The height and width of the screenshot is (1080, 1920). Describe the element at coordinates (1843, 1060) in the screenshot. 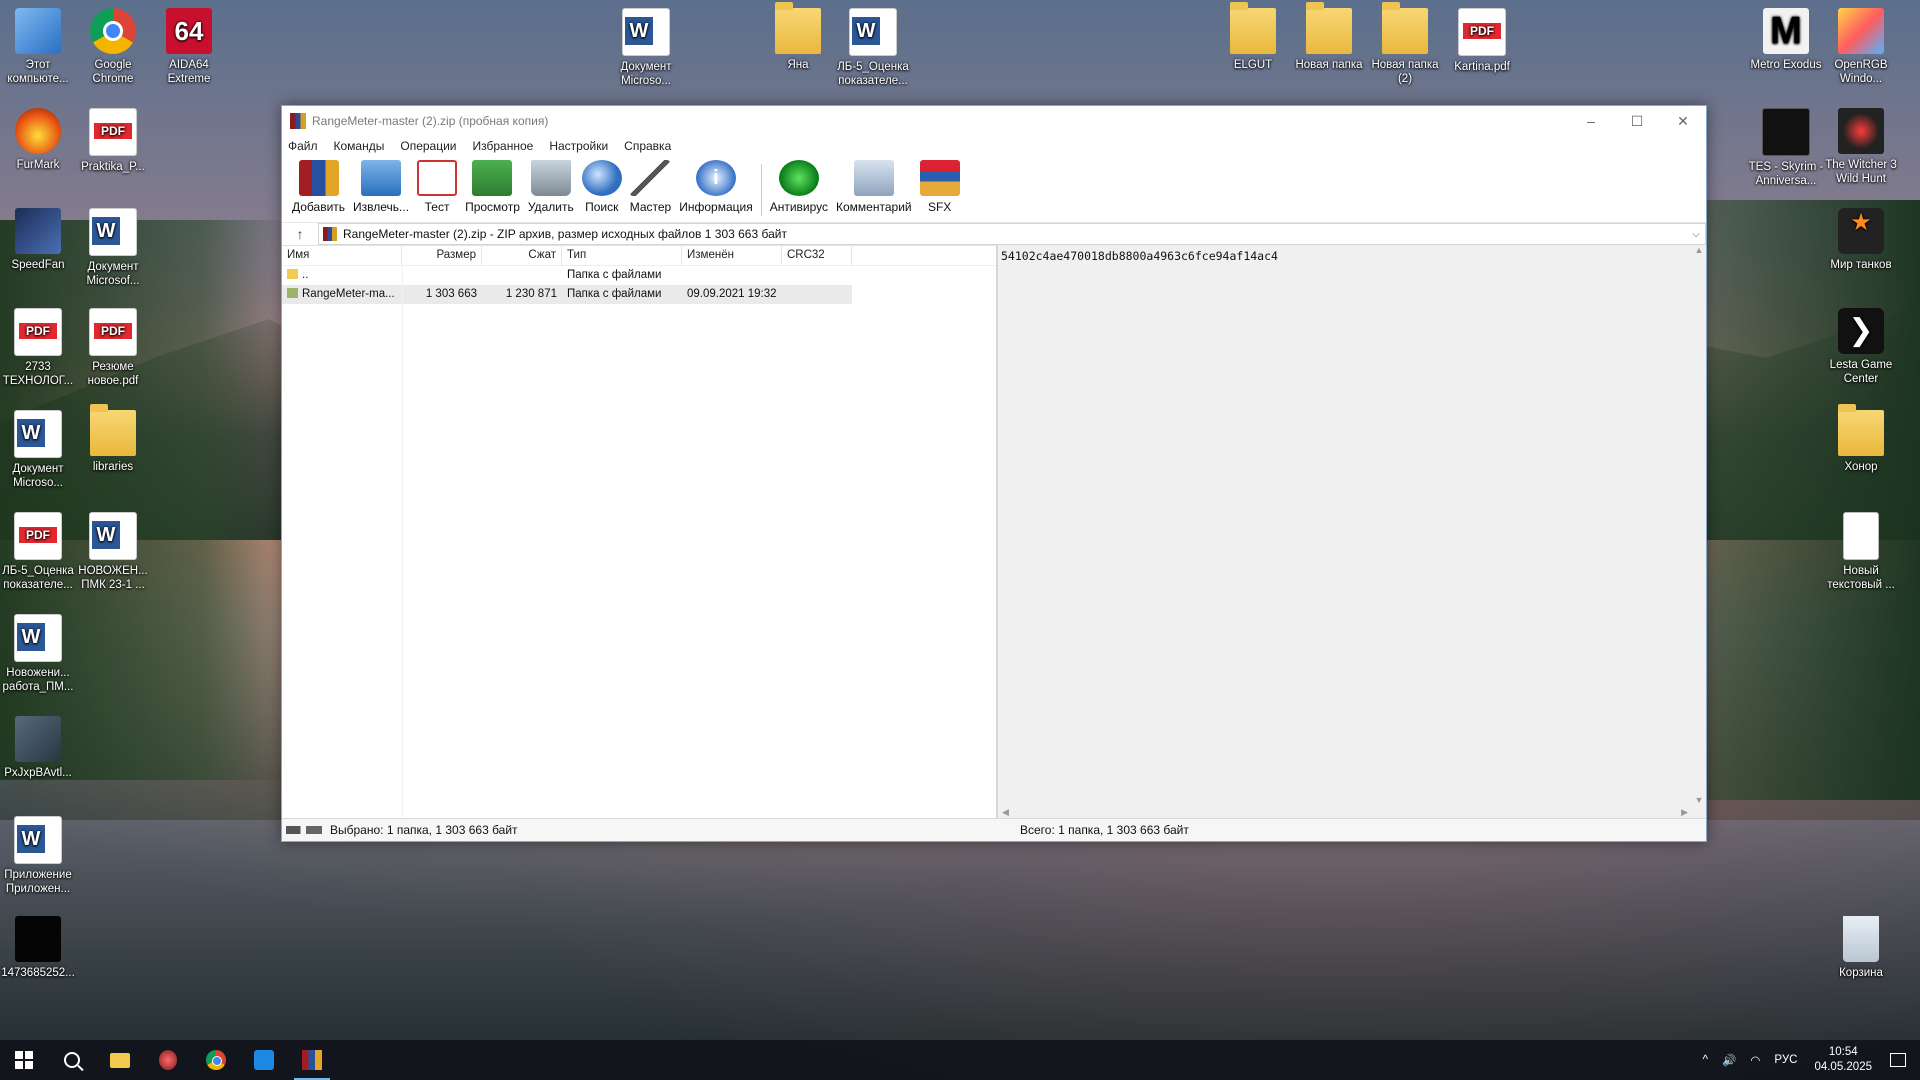

I see `clock: 10:54 04.05.2025` at that location.